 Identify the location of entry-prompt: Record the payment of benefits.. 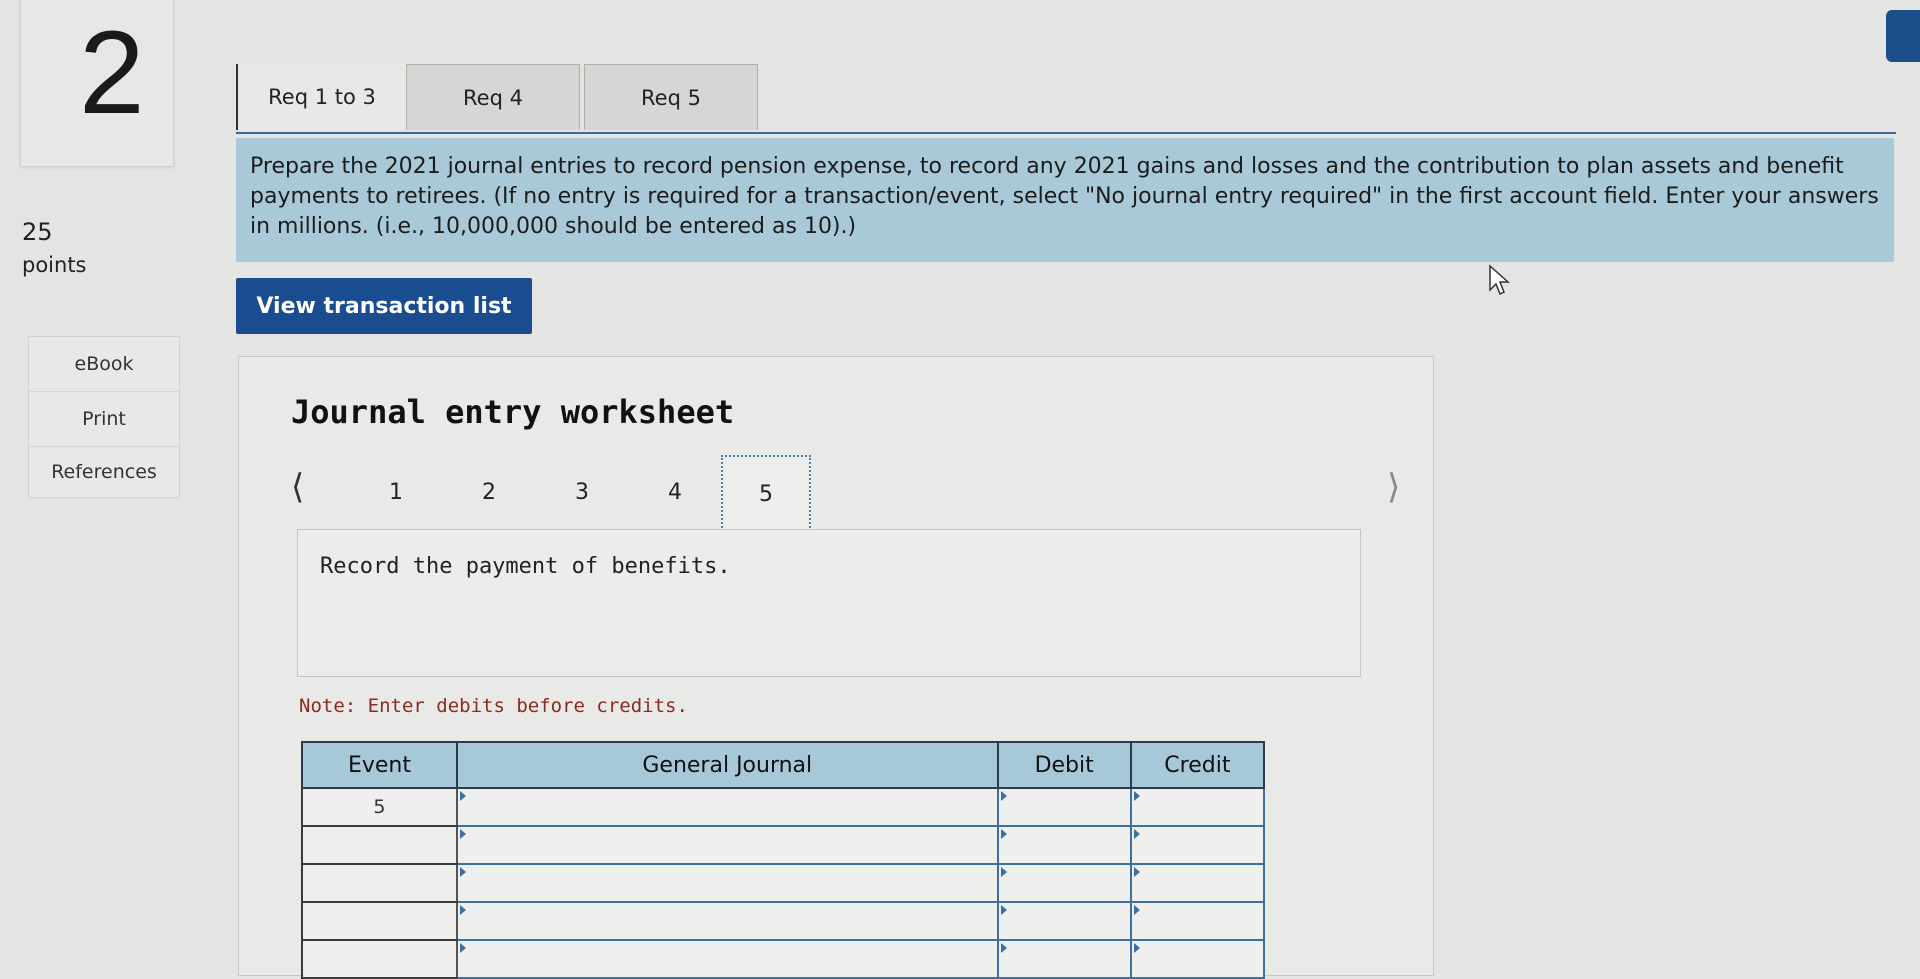
(829, 603).